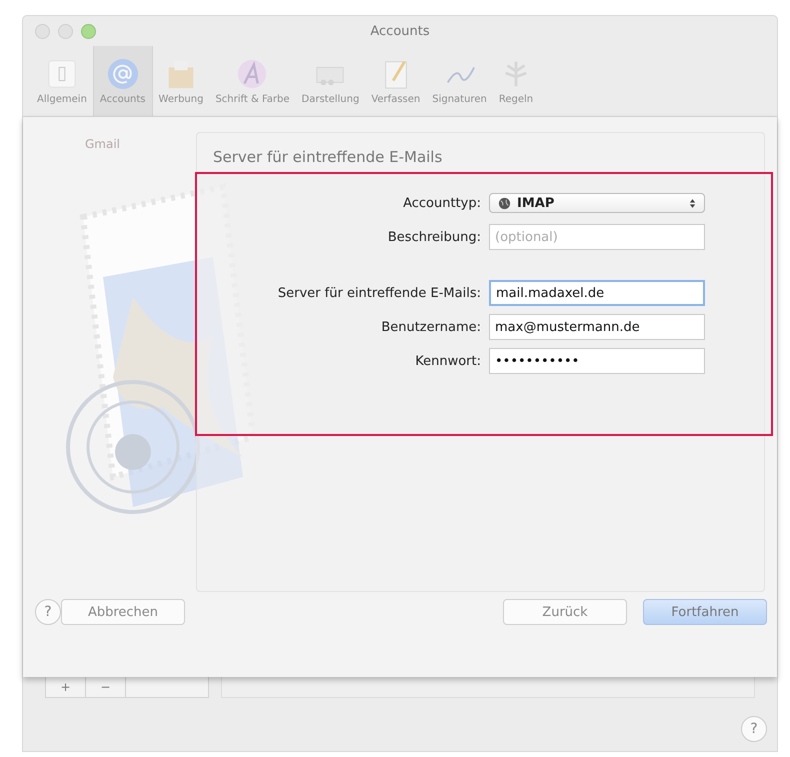 Image resolution: width=790 pixels, height=757 pixels. Describe the element at coordinates (62, 74) in the screenshot. I see `switch-icon` at that location.